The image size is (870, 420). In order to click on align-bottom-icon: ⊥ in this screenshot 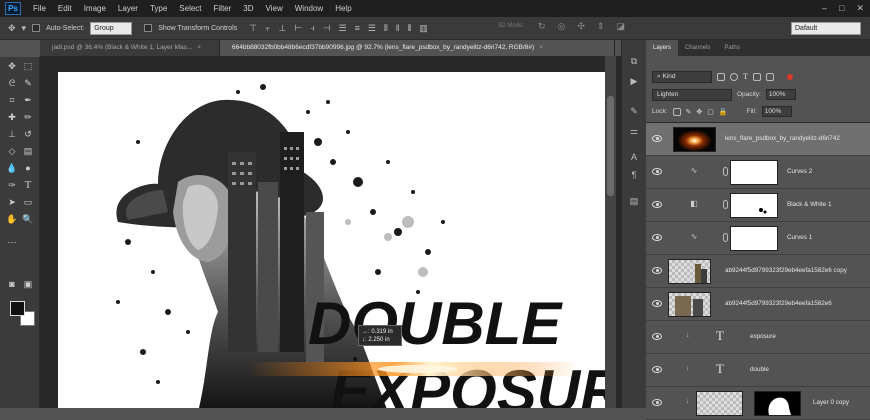, I will do `click(283, 28)`.